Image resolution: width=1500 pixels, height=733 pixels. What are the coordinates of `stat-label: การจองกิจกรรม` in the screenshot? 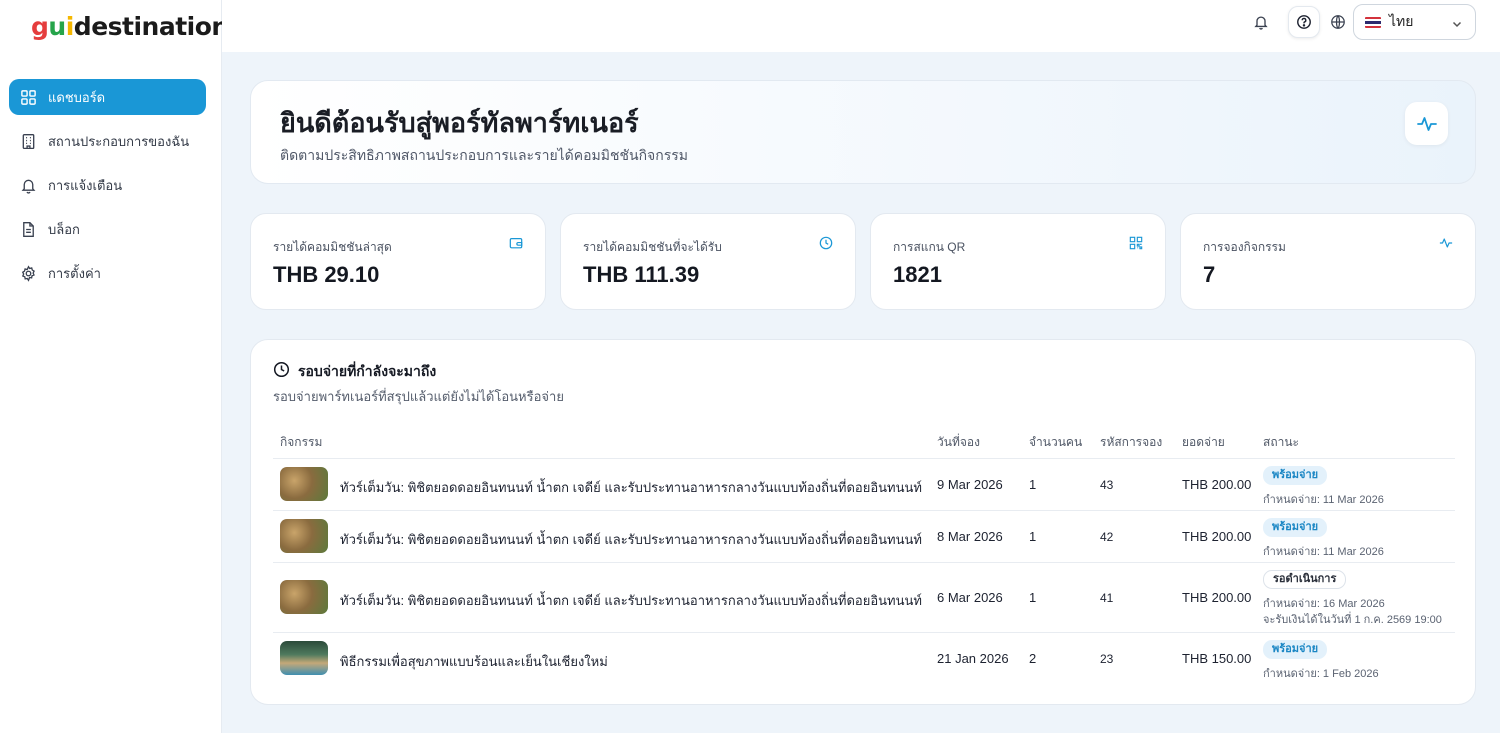 It's located at (1244, 247).